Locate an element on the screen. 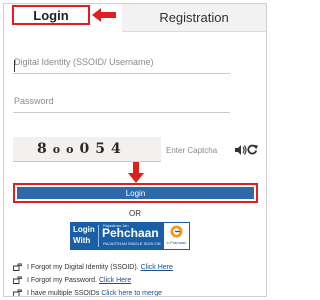 Image resolution: width=320 pixels, height=300 pixels. login-button-label: Login is located at coordinates (135, 193).